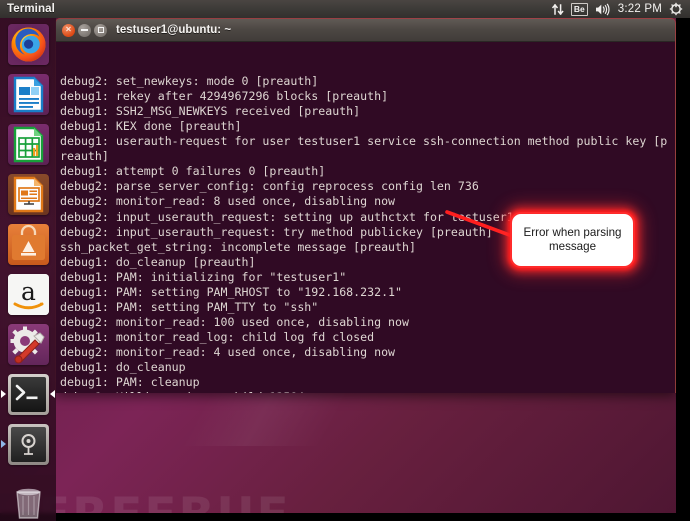 The image size is (690, 521). I want to click on network-indicator, so click(557, 9).